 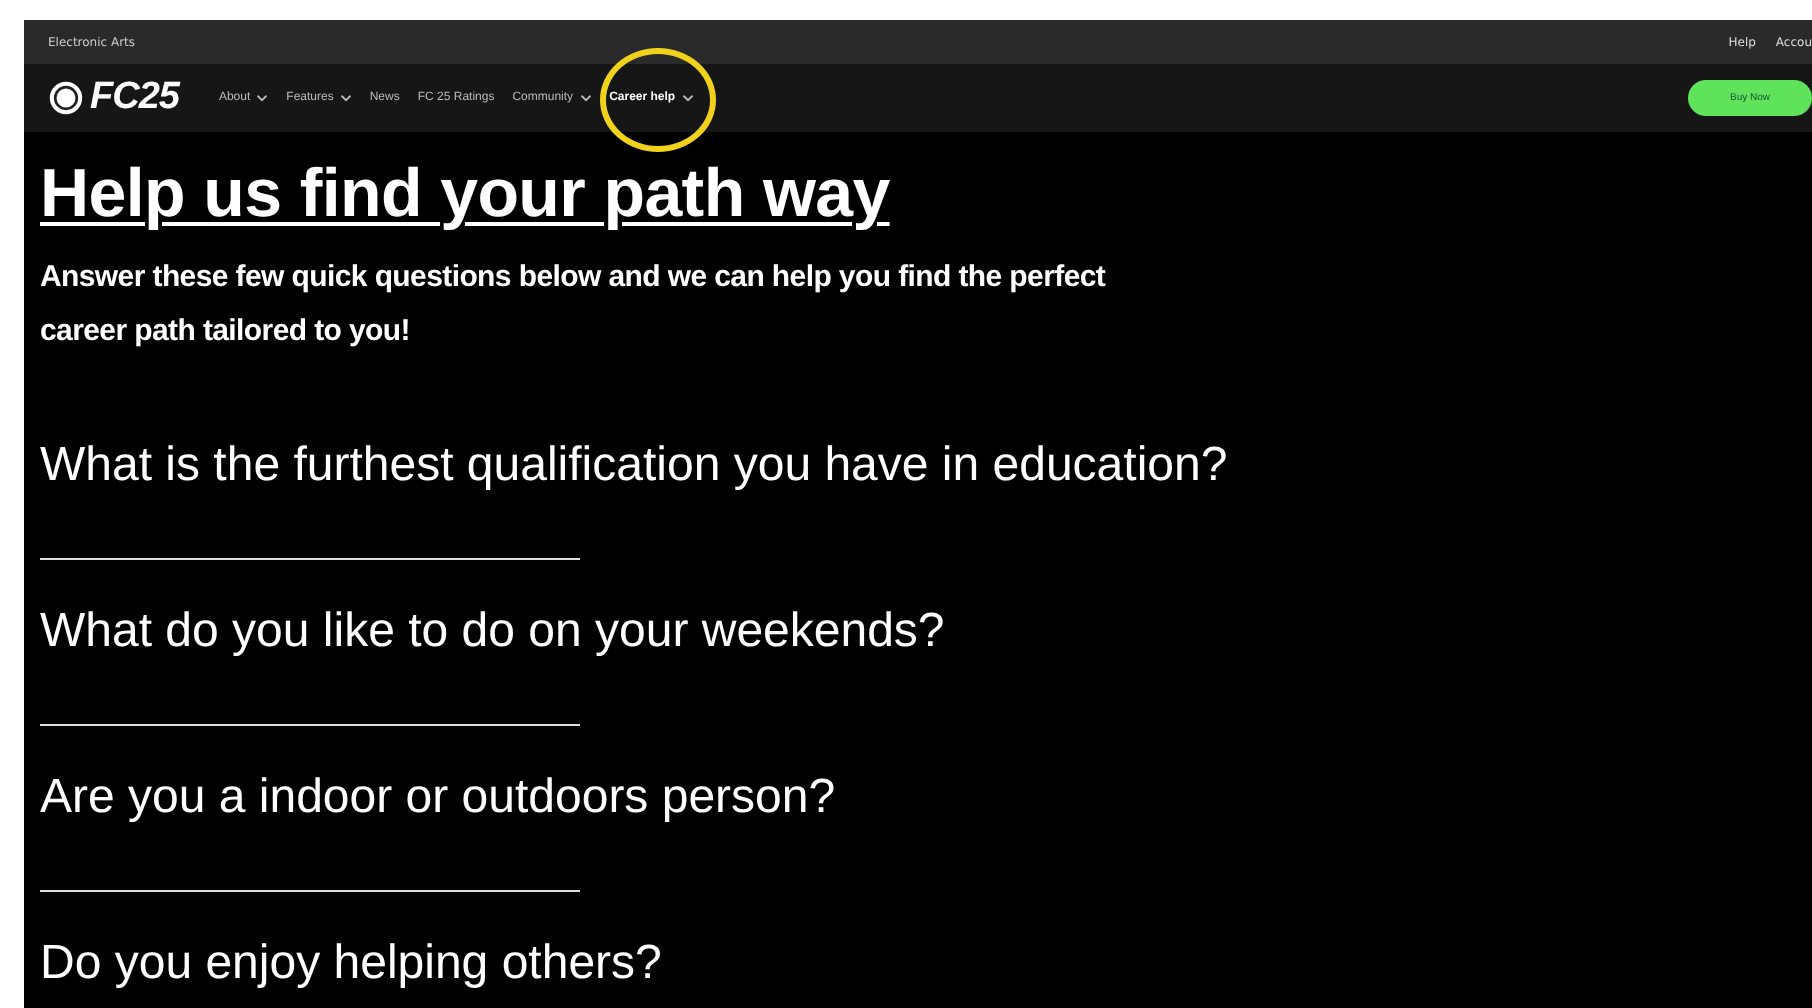 What do you see at coordinates (351, 964) in the screenshot?
I see `question-text: Do you enjoy helping others?` at bounding box center [351, 964].